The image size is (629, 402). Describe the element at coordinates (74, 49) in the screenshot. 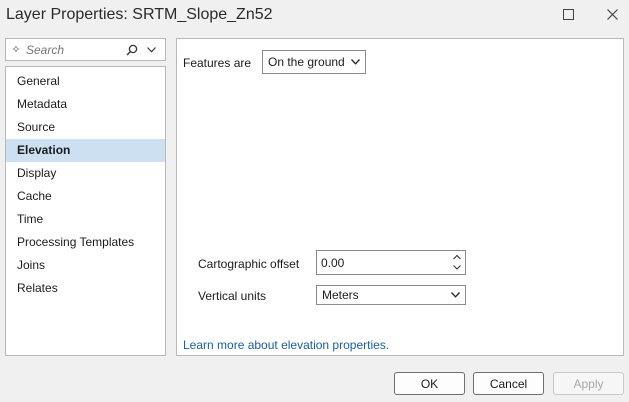

I see `search-input` at that location.